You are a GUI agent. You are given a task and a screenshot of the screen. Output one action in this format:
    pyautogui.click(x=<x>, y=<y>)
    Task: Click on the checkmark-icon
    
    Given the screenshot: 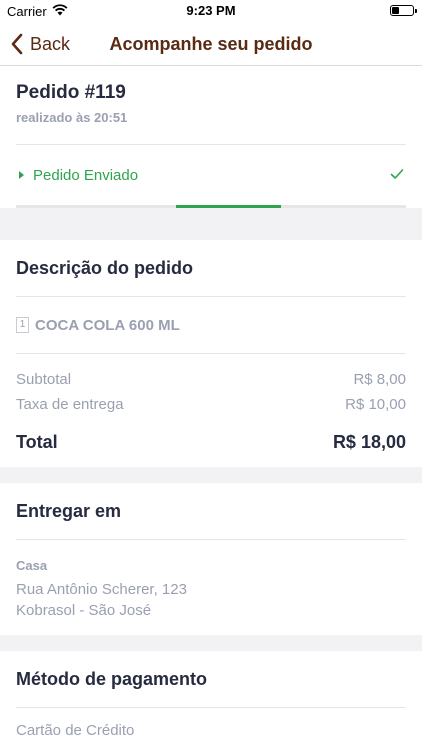 What is the action you would take?
    pyautogui.click(x=397, y=174)
    